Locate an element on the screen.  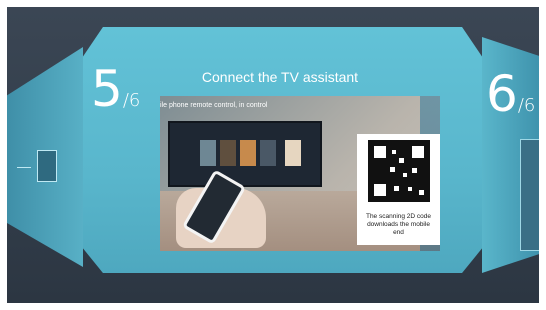
previous-step-panel is located at coordinates (45, 157).